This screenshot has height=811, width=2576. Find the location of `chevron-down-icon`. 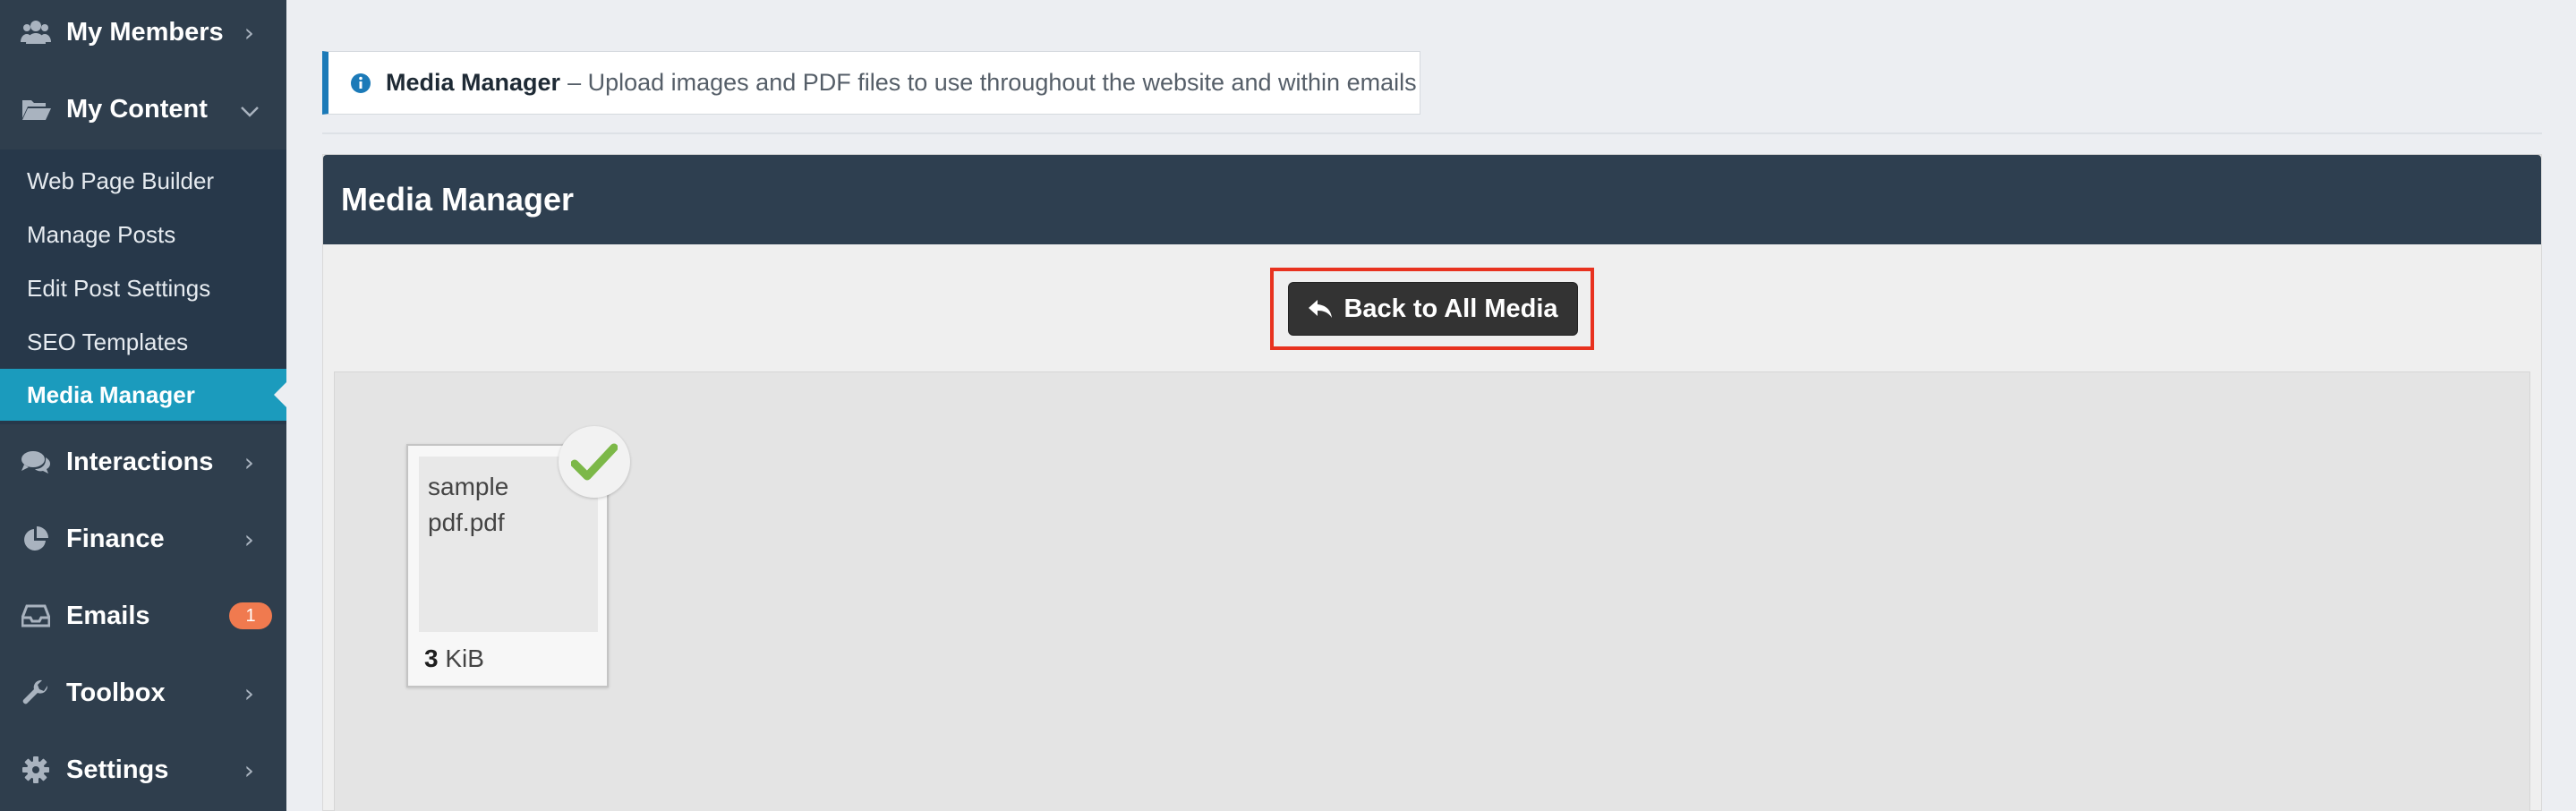

chevron-down-icon is located at coordinates (250, 109).